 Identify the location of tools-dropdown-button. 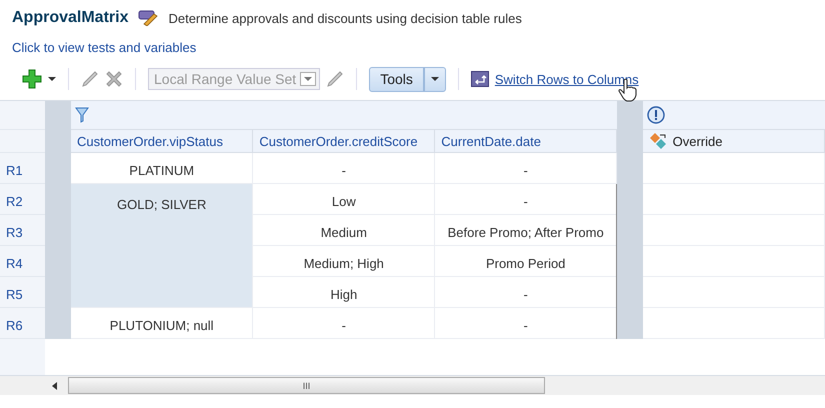
(435, 79).